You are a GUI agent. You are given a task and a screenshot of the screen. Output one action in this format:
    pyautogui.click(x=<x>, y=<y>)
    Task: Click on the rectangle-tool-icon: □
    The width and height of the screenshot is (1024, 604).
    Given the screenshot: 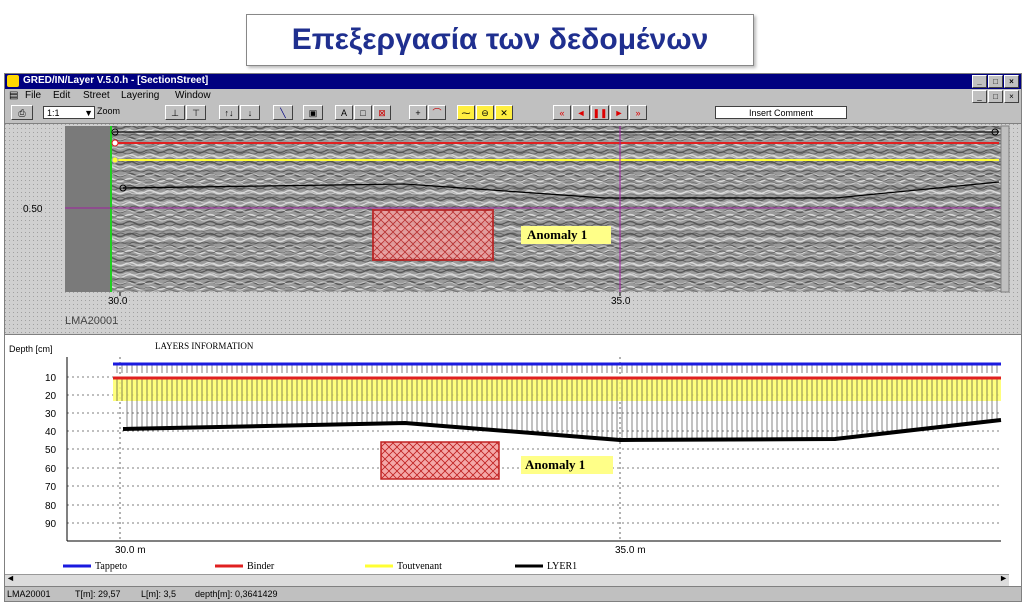 What is the action you would take?
    pyautogui.click(x=363, y=112)
    